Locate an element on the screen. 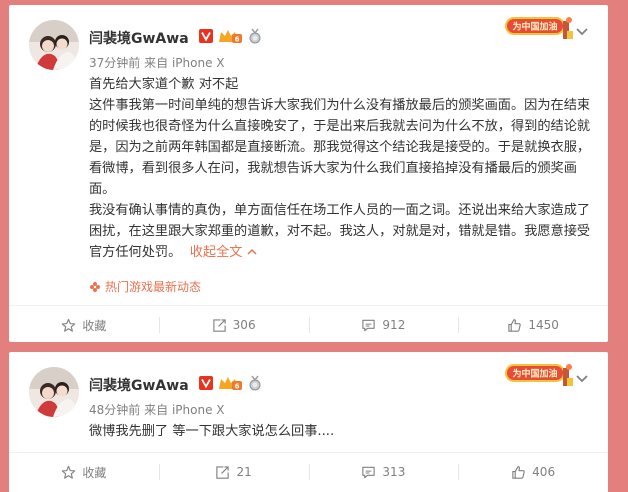 This screenshot has height=492, width=628. repost-count: 21 is located at coordinates (244, 472).